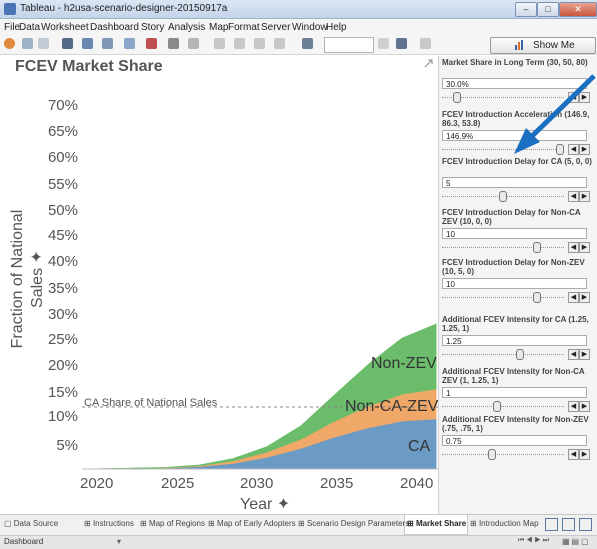 The height and width of the screenshot is (549, 597). What do you see at coordinates (62, 157) in the screenshot?
I see `y-tick-label: 60%` at bounding box center [62, 157].